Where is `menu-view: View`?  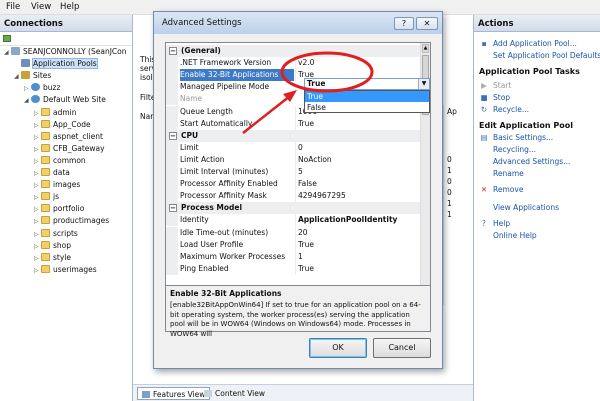 menu-view: View is located at coordinates (41, 7).